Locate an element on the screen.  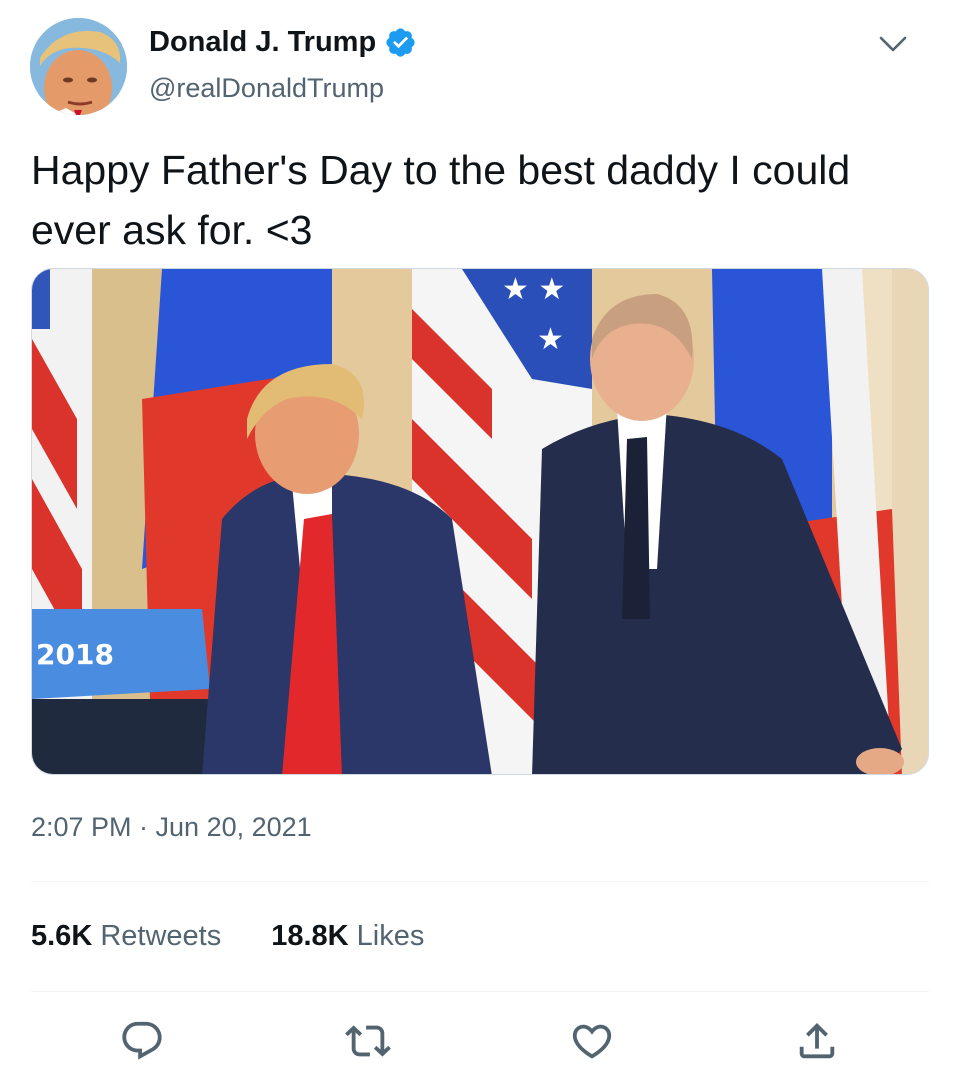
avatar is located at coordinates (78, 66).